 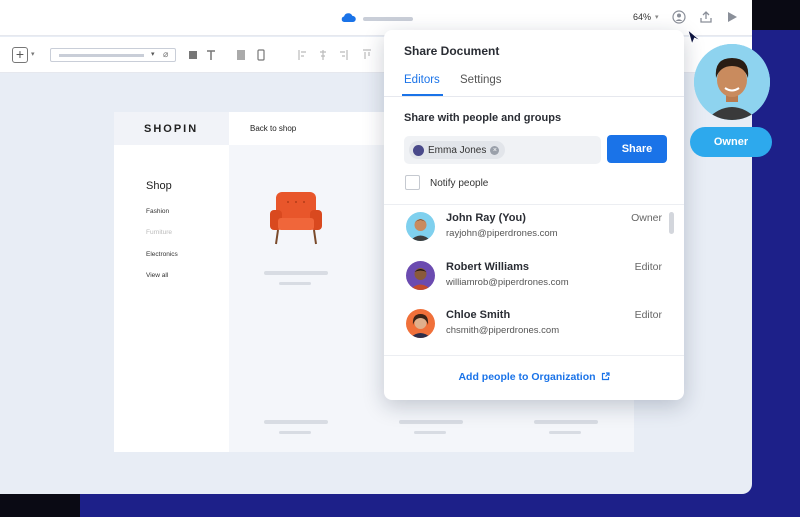 I want to click on zoom-level: 64%, so click(x=642, y=17).